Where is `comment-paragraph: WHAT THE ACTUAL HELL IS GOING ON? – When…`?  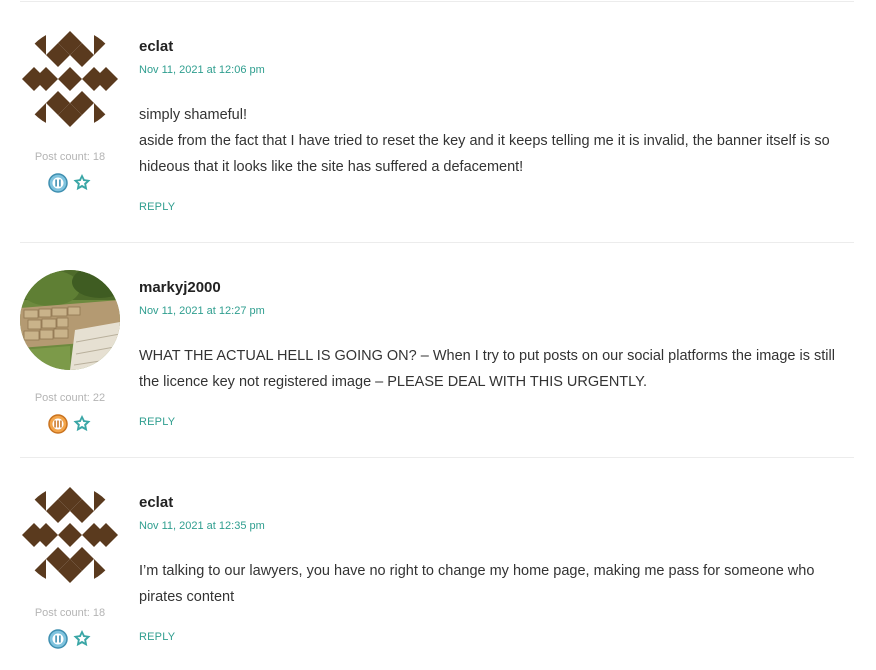
comment-paragraph: WHAT THE ACTUAL HELL IS GOING ON? – When… is located at coordinates (487, 369).